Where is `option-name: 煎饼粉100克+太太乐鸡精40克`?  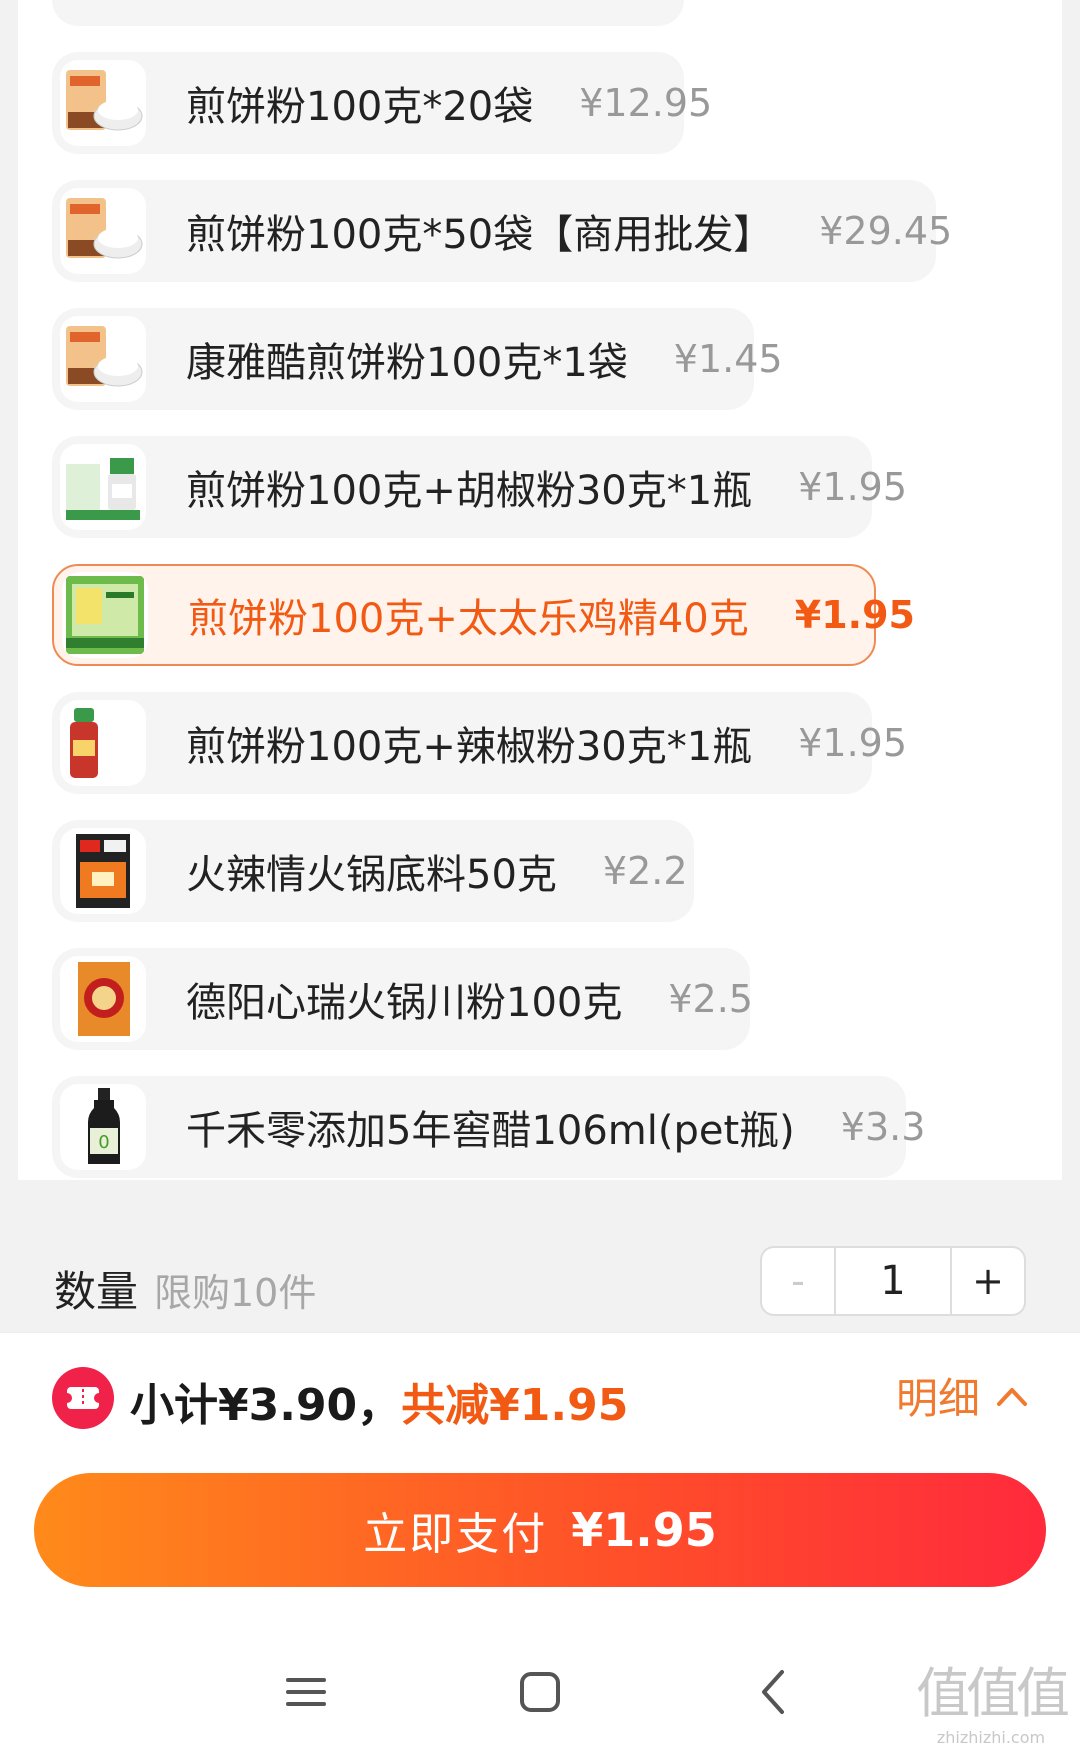
option-name: 煎饼粉100克+太太乐鸡精40克 is located at coordinates (468, 619).